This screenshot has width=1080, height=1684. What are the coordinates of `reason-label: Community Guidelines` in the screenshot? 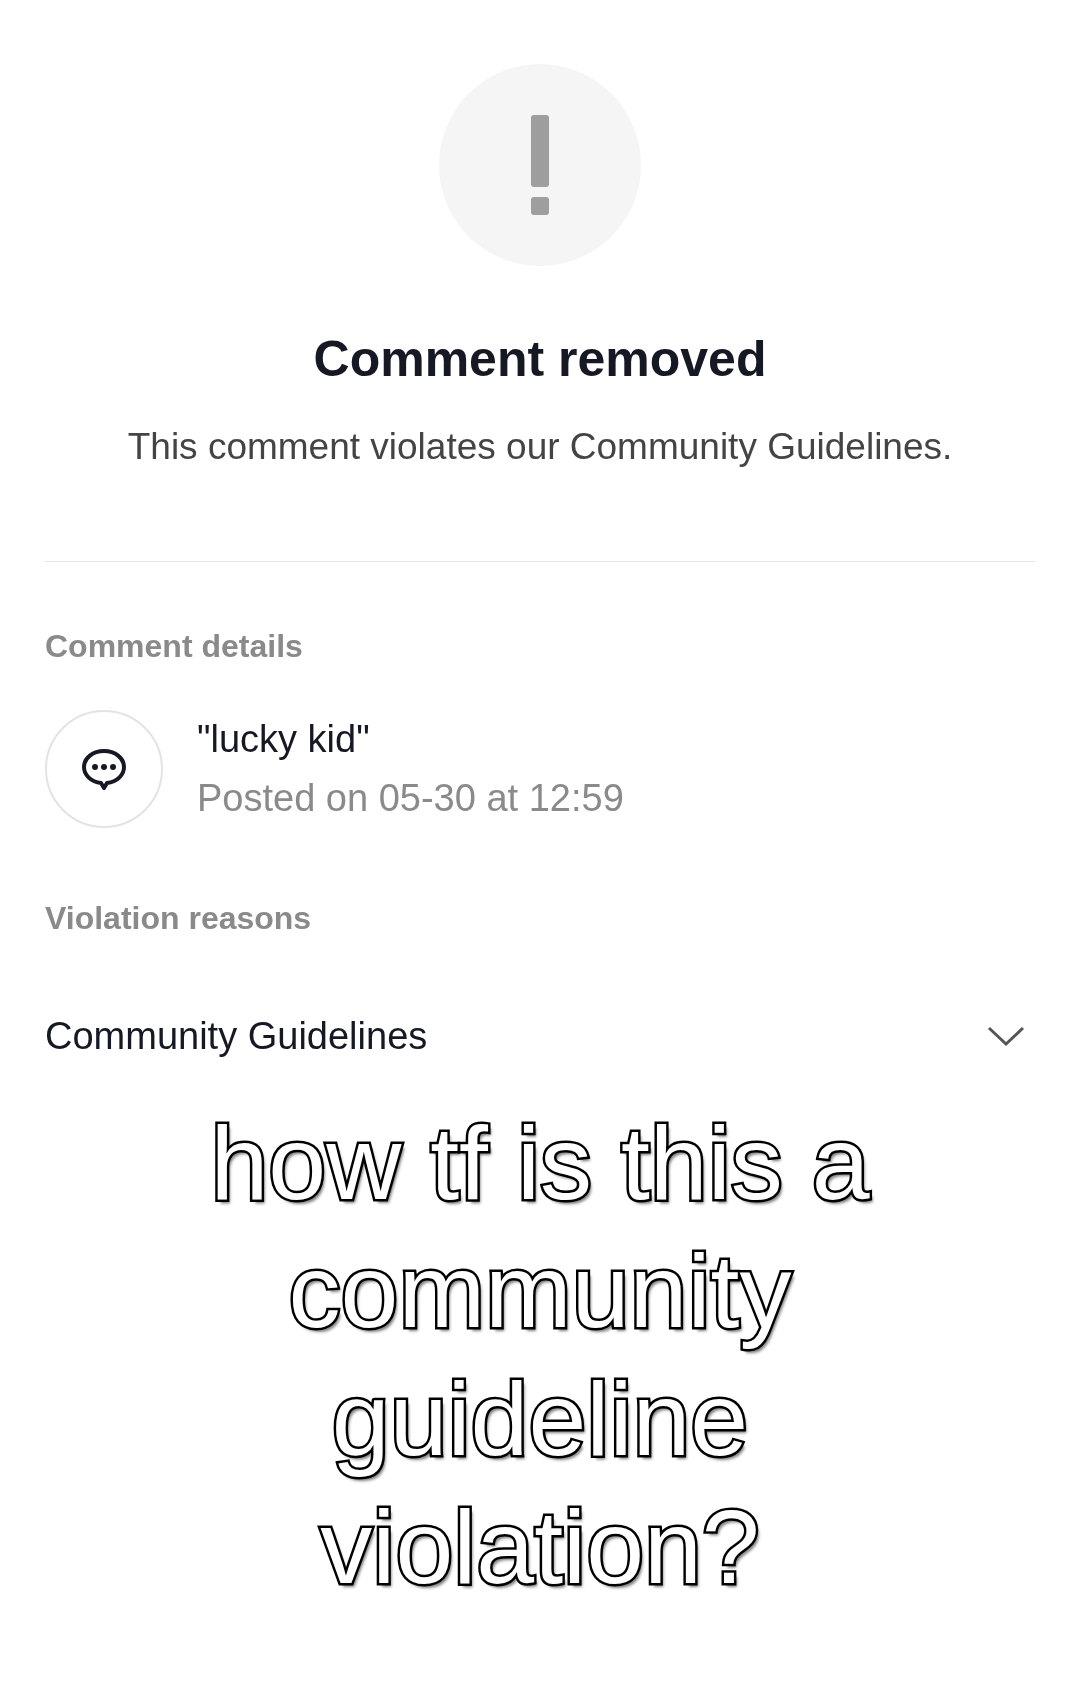 It's located at (236, 1036).